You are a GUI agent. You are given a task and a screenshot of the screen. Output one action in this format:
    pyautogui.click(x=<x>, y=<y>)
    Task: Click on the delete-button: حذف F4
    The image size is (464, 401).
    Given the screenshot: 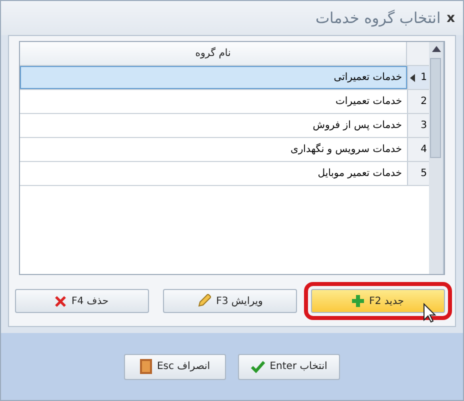 What is the action you would take?
    pyautogui.click(x=82, y=301)
    